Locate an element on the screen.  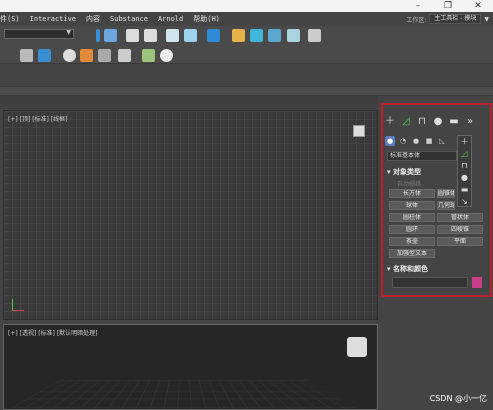
render-setup-icon is located at coordinates (238, 35).